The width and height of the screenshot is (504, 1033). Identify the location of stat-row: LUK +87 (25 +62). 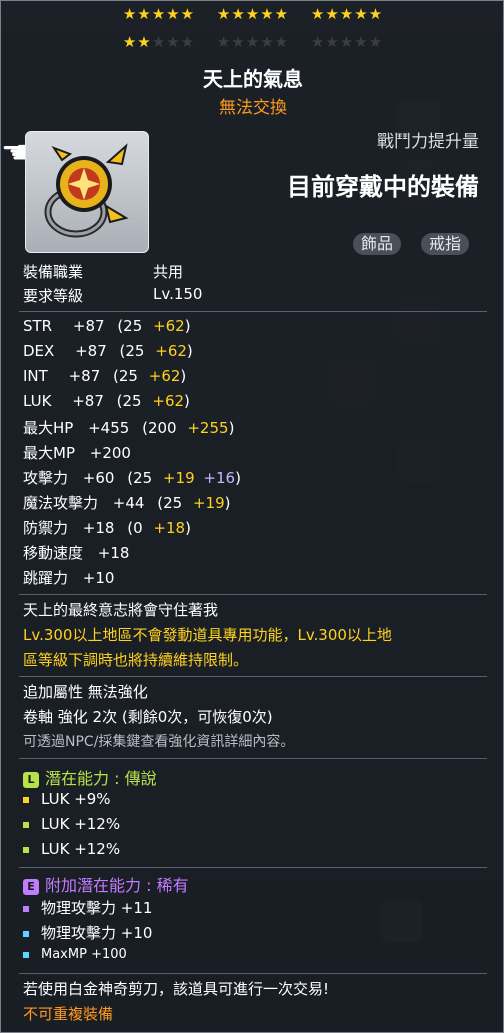
(106, 401).